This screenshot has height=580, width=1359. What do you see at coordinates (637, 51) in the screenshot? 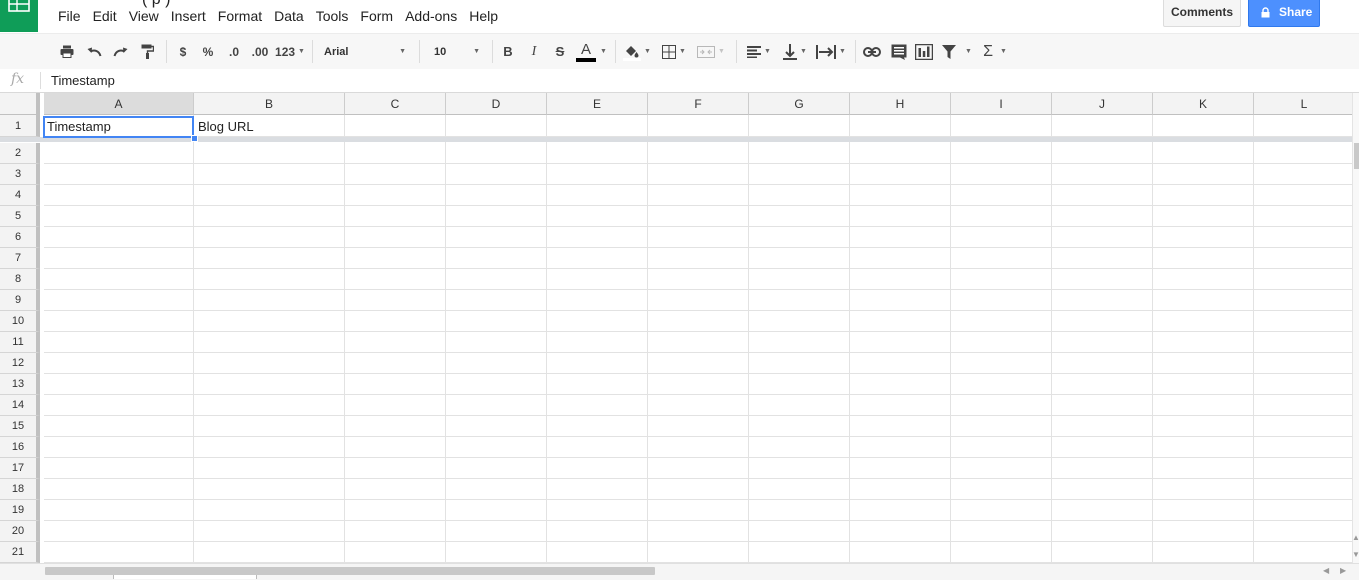
I see `fill-color-button: ▼` at bounding box center [637, 51].